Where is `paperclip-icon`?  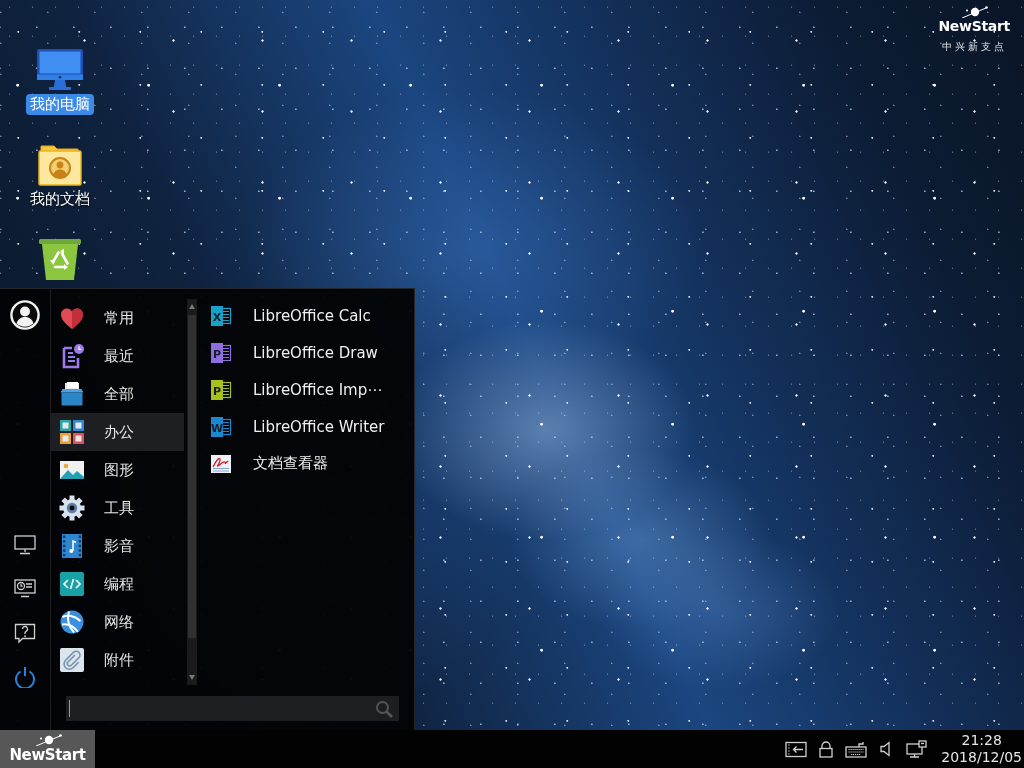
paperclip-icon is located at coordinates (72, 660).